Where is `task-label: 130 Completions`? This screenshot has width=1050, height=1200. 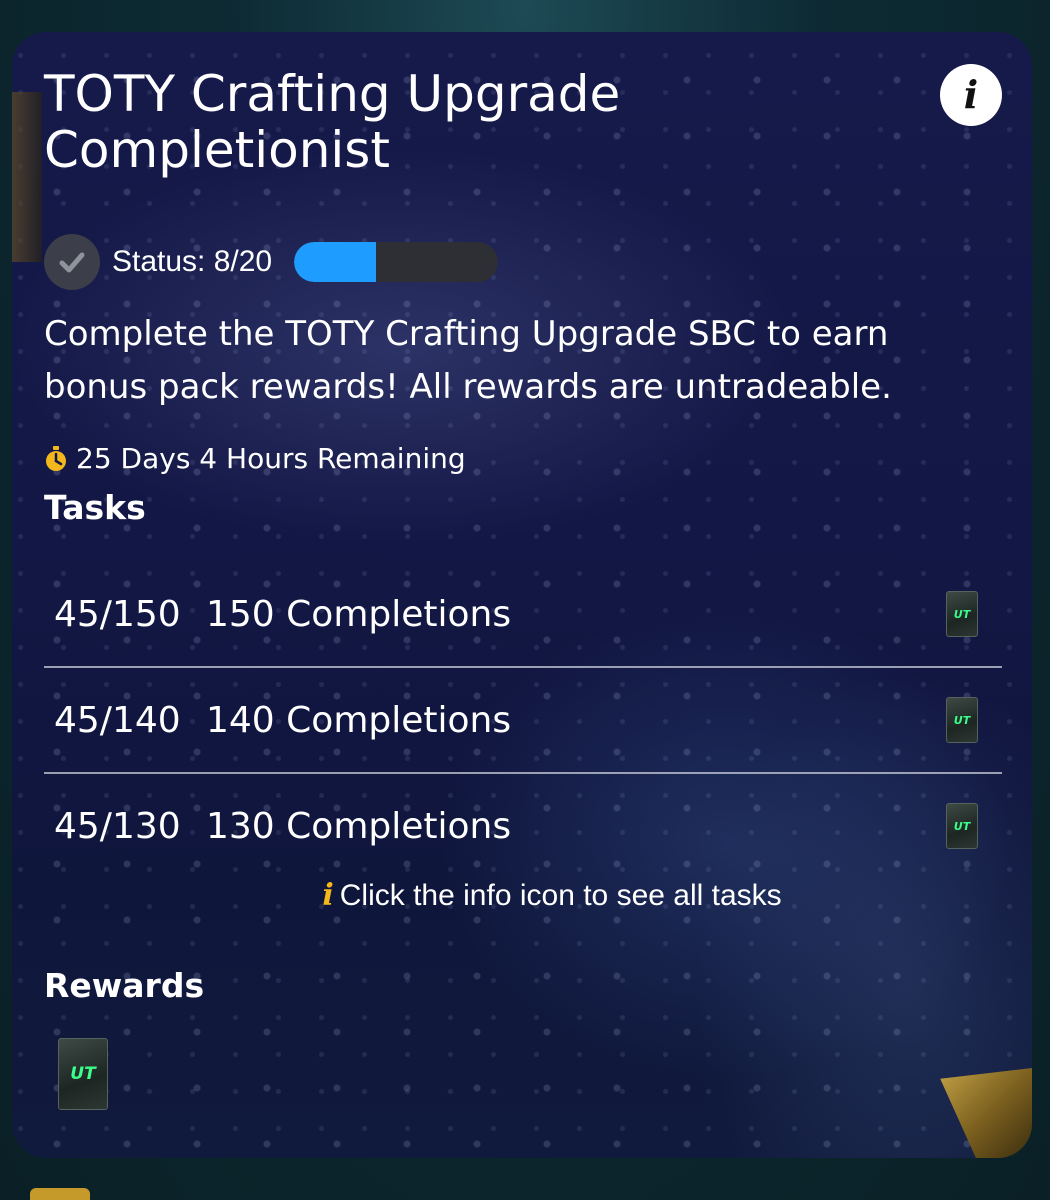 task-label: 130 Completions is located at coordinates (359, 826).